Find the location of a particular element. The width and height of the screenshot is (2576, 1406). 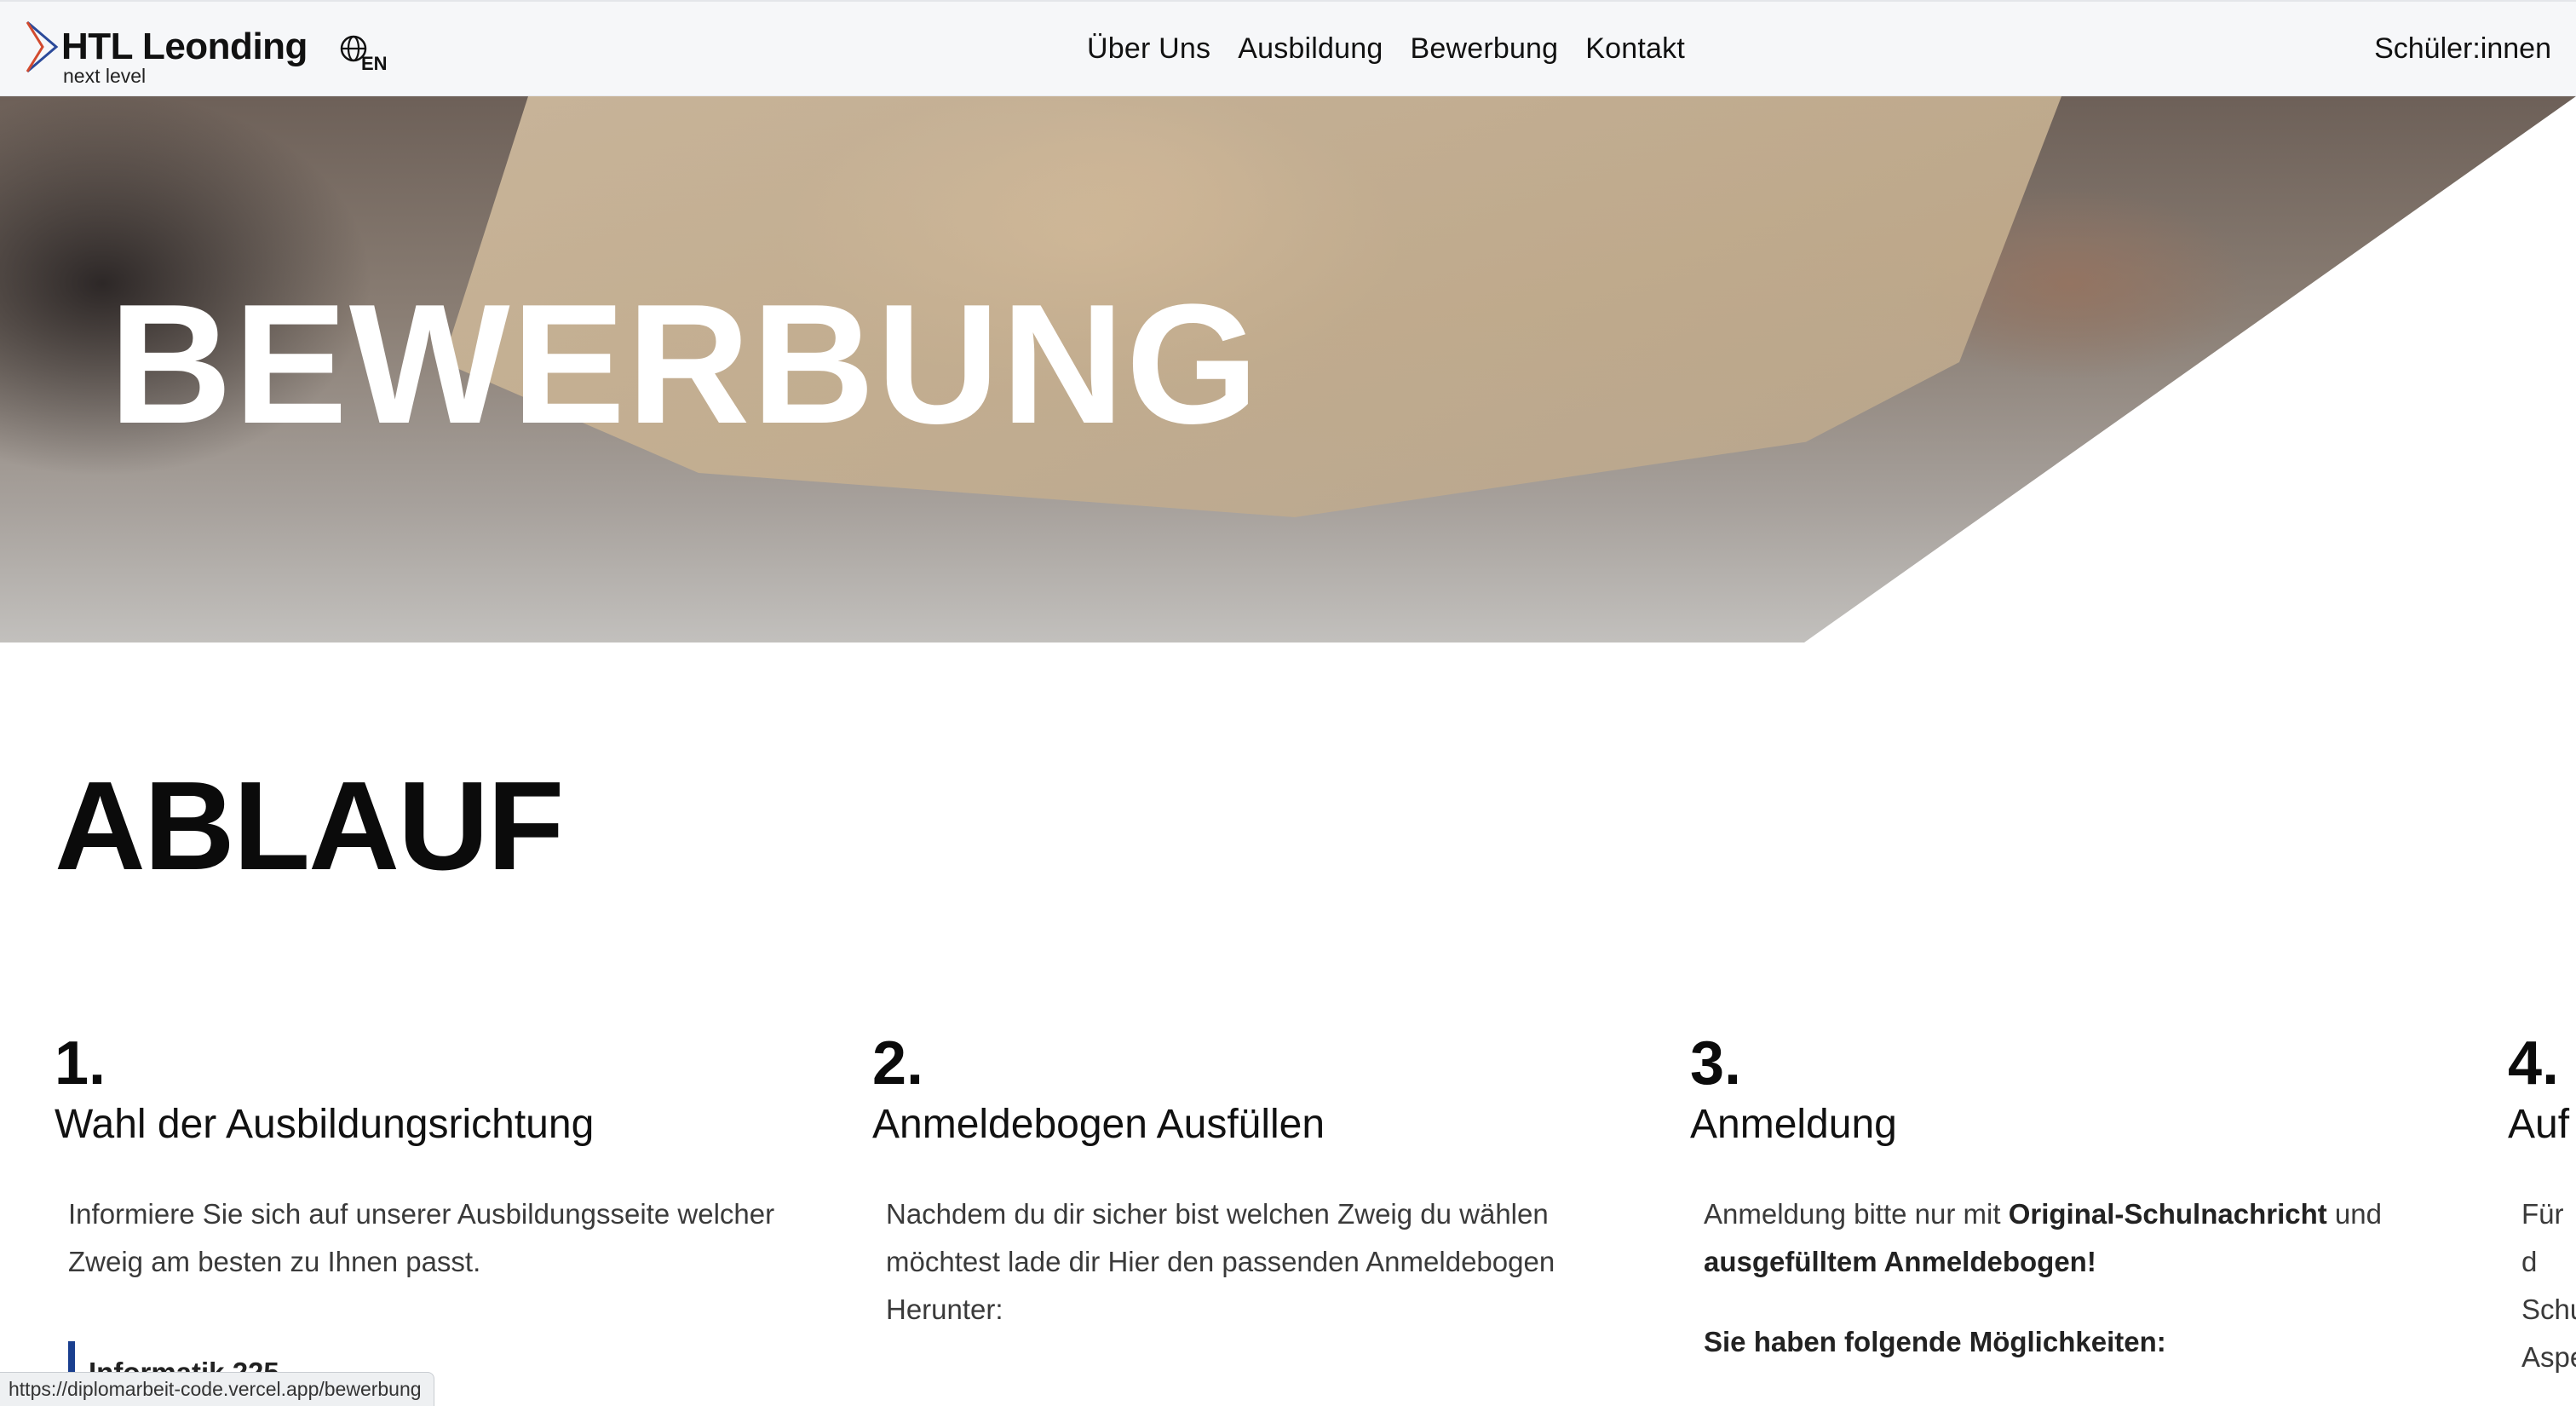

main-menu: Über Uns Ausbildung Bewerbung Kontakt is located at coordinates (1400, 49).